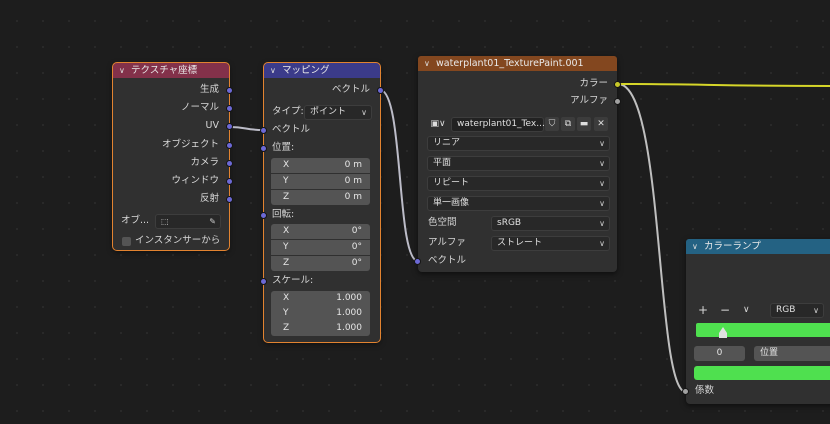  Describe the element at coordinates (353, 181) in the screenshot. I see `location-y-value: 0 m` at that location.